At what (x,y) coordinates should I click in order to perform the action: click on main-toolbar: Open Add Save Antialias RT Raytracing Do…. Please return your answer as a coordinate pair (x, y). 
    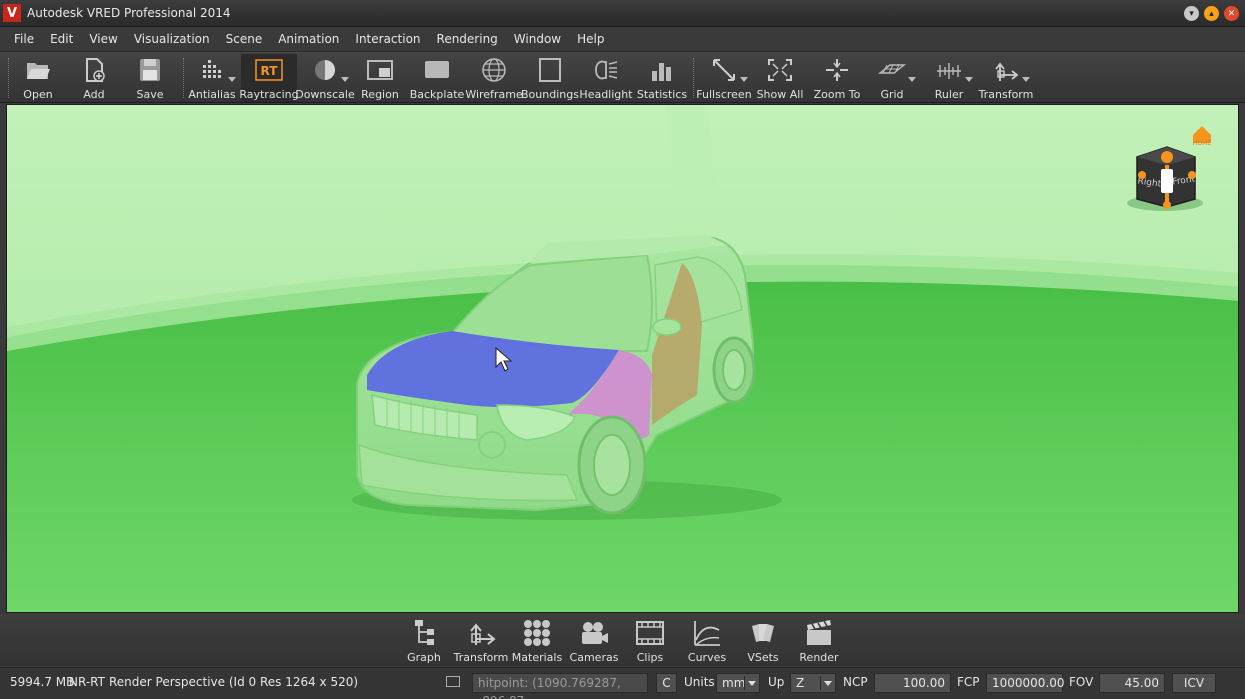
    Looking at the image, I should click on (622, 77).